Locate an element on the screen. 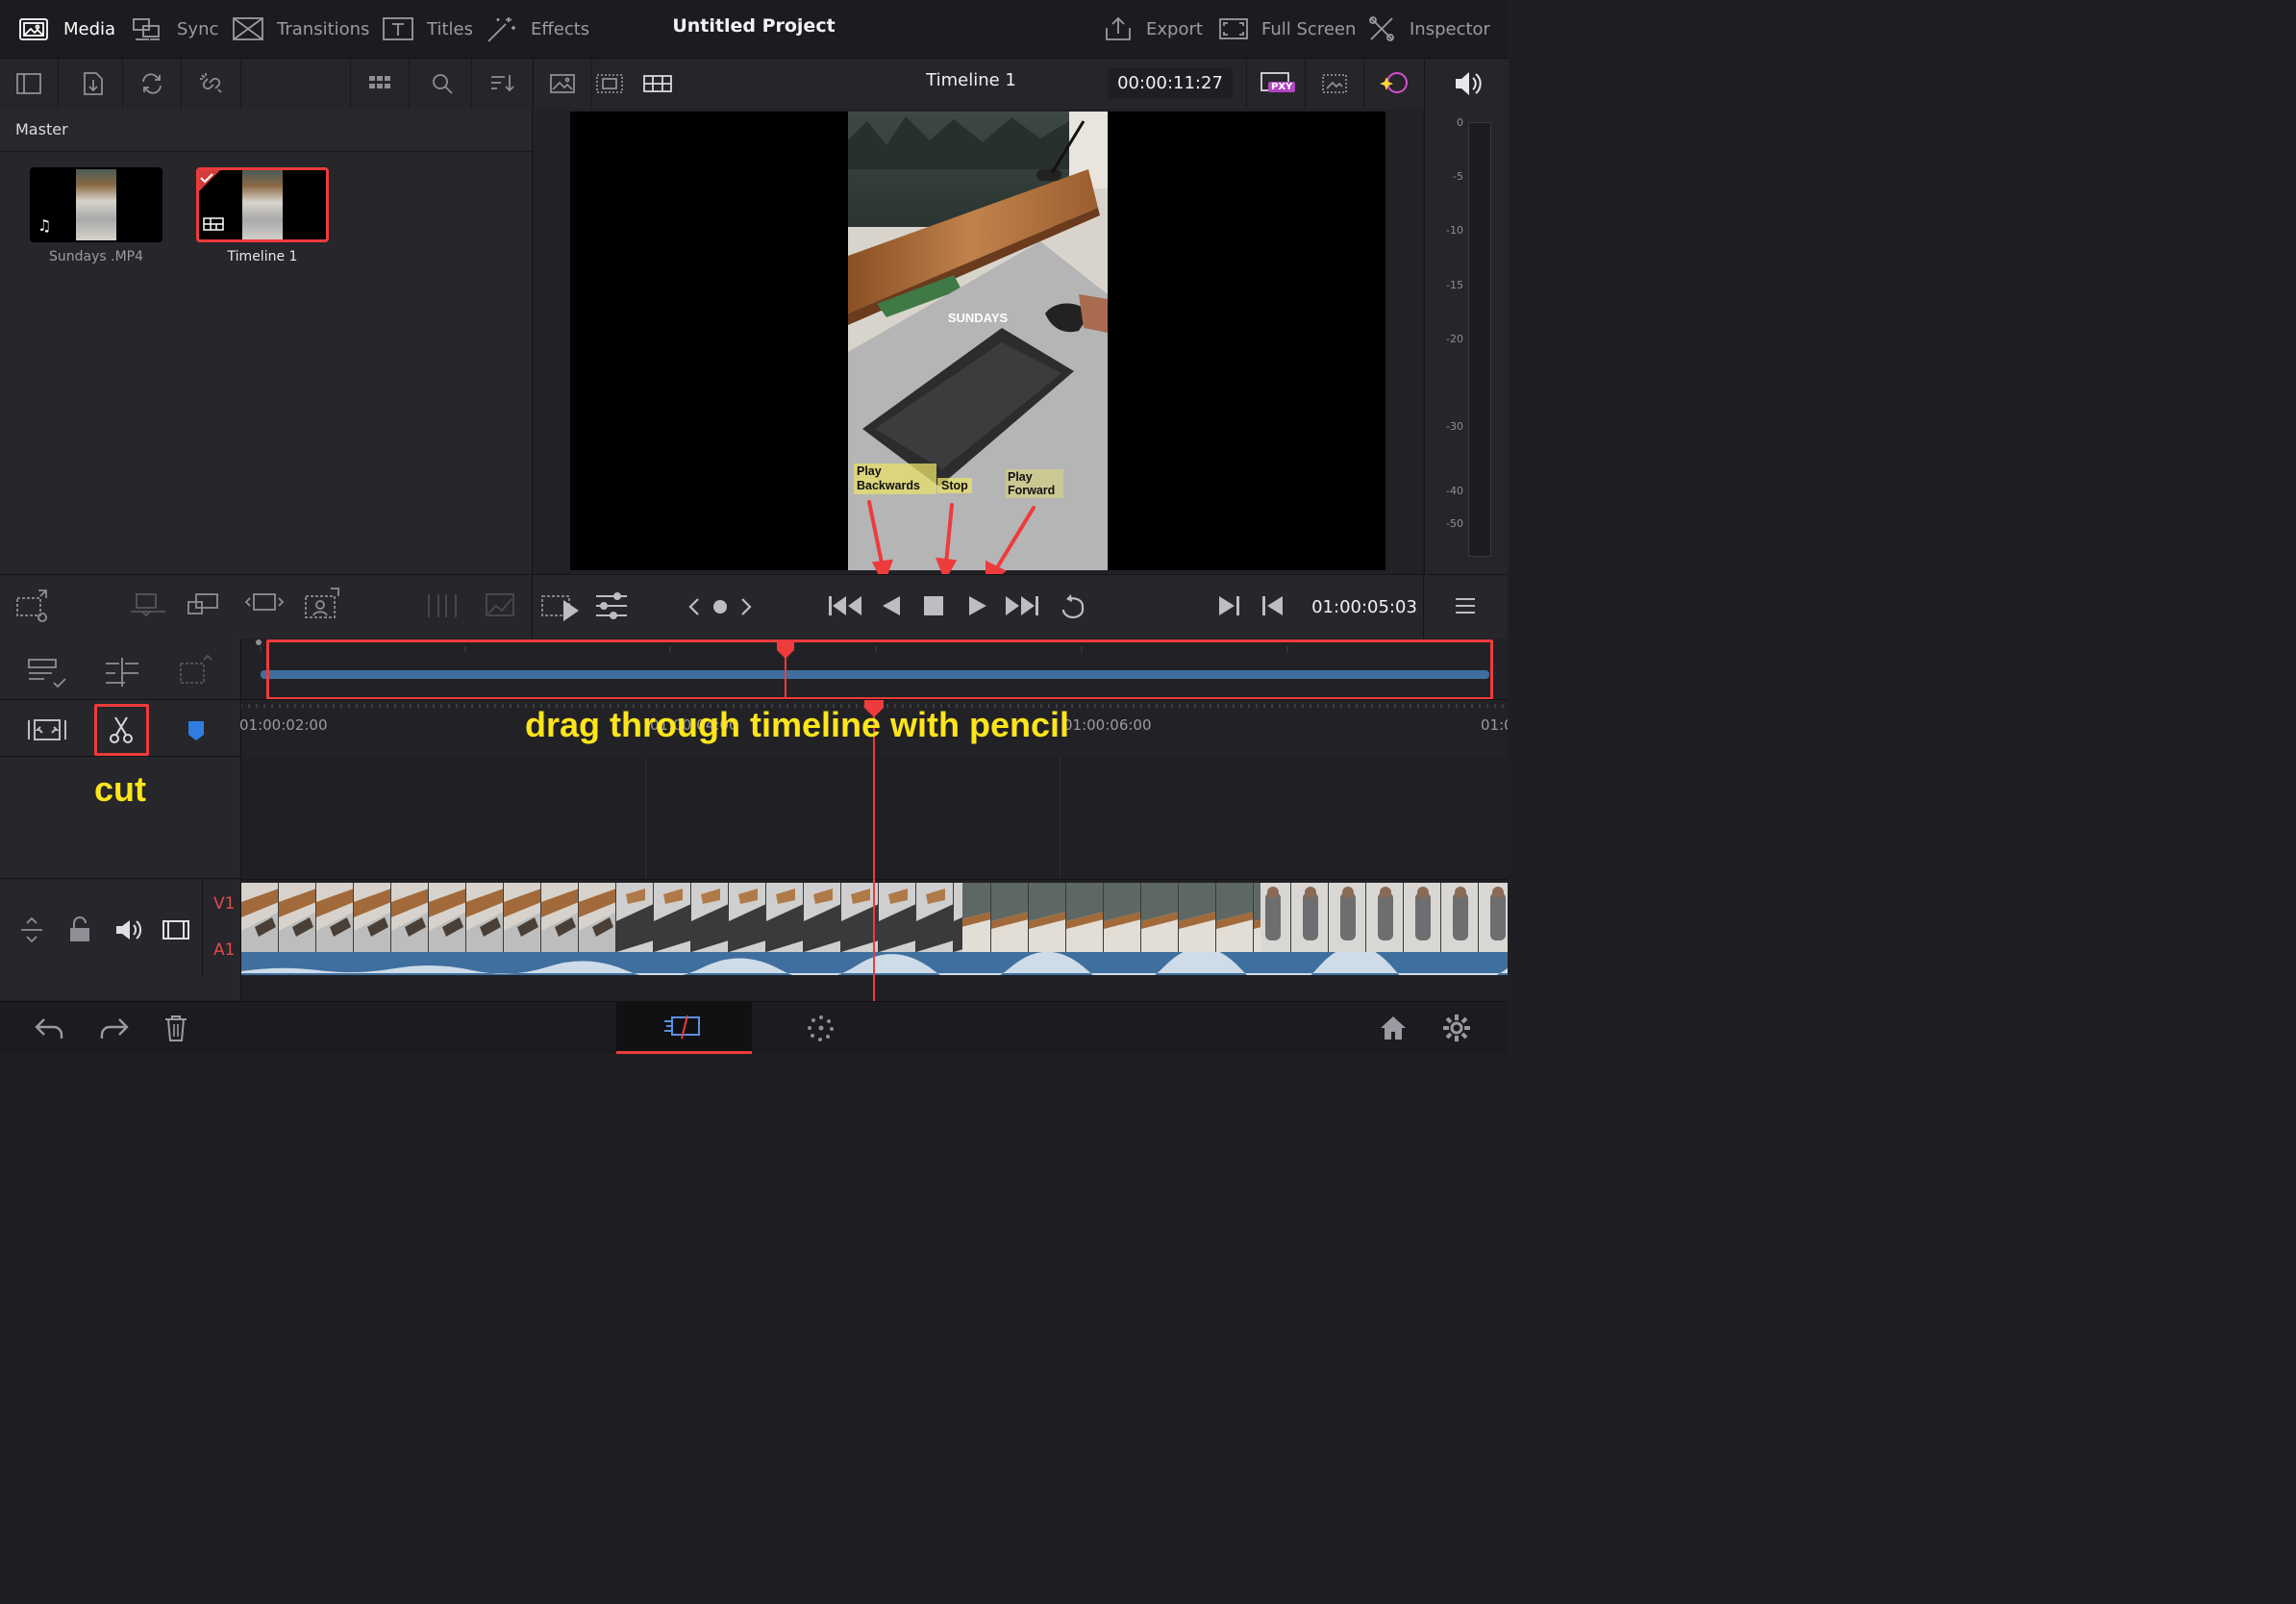 The image size is (2296, 1604). mark-out-icon is located at coordinates (1272, 605).